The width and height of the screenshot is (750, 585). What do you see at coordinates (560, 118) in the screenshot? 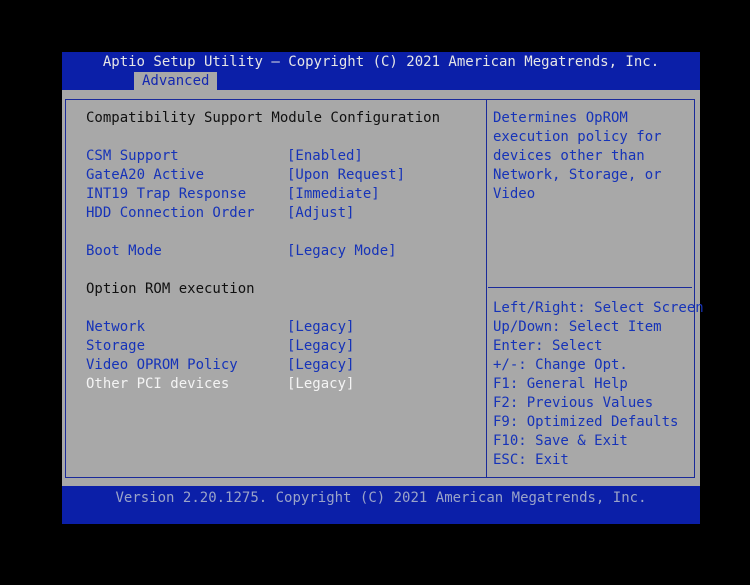
I see `help-line: Determines OpROM` at bounding box center [560, 118].